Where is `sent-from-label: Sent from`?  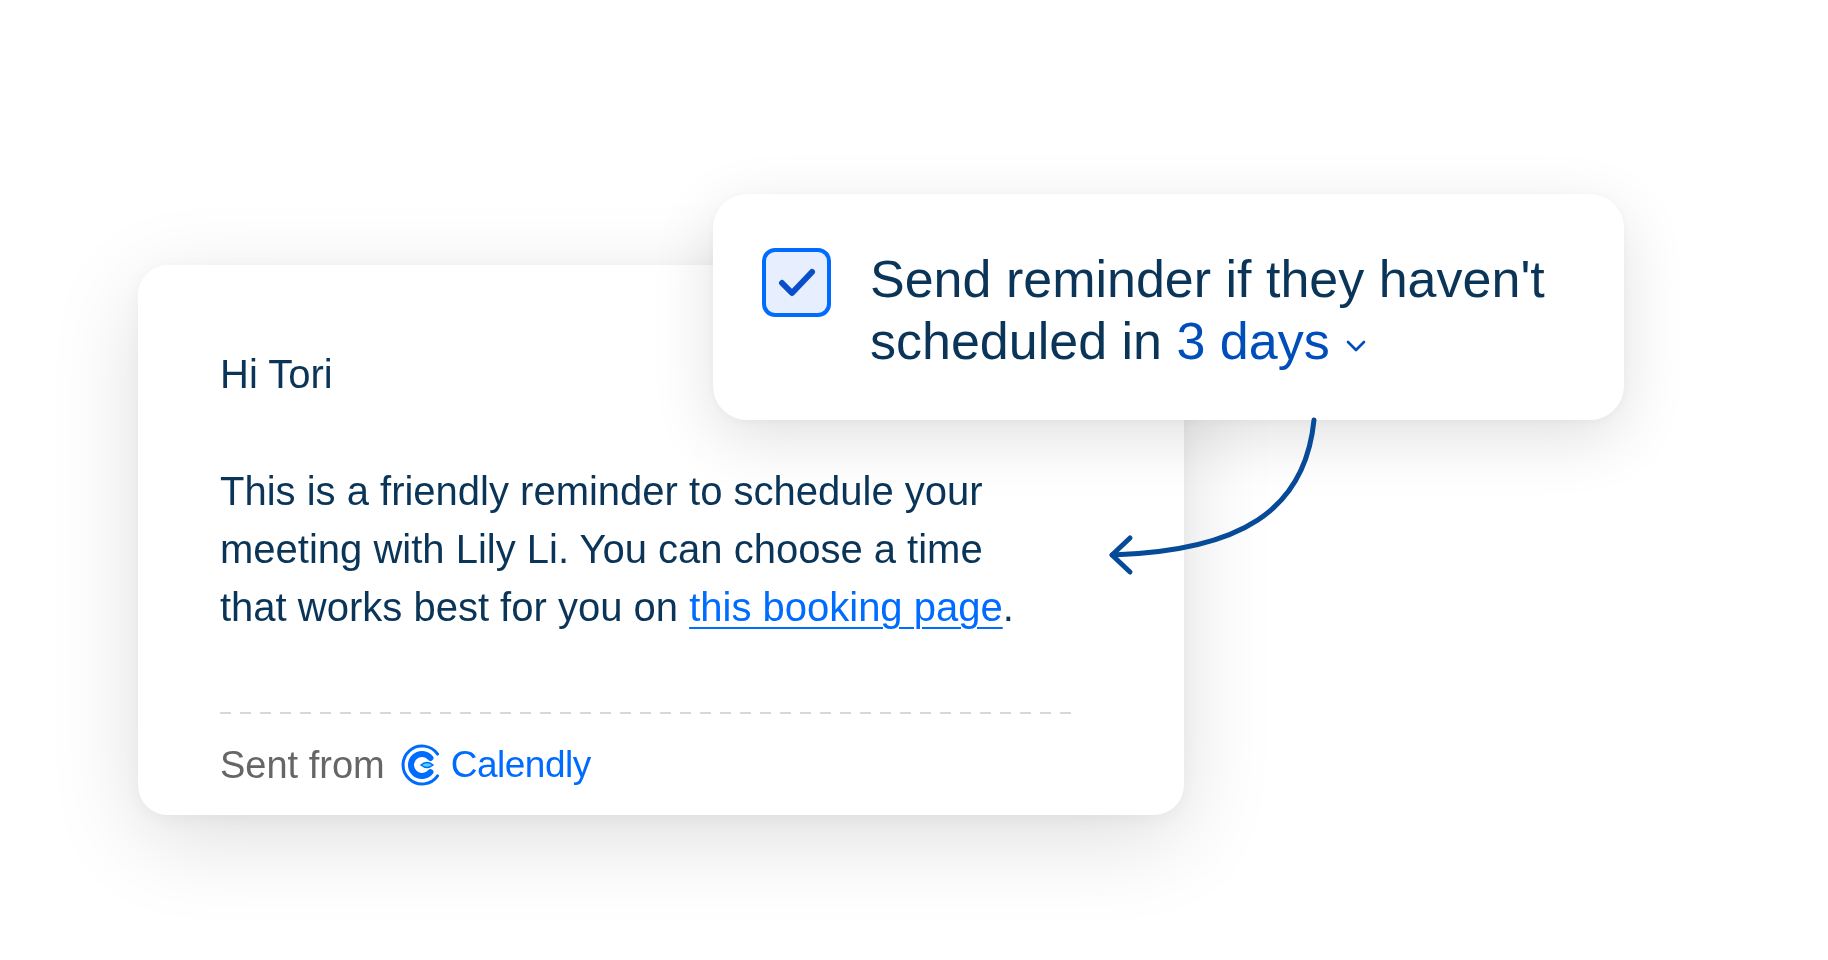
sent-from-label: Sent from is located at coordinates (302, 765).